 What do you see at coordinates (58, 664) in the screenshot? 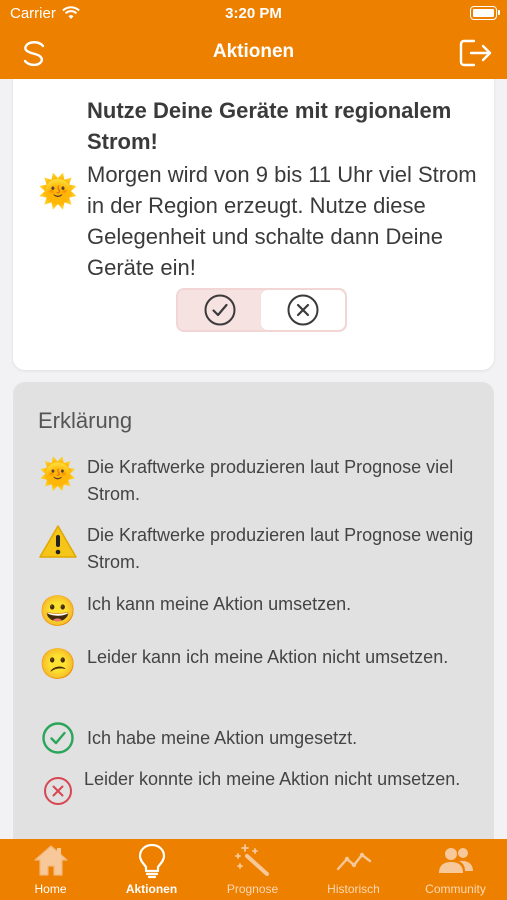
I see `neutral-face-icon: 😕` at bounding box center [58, 664].